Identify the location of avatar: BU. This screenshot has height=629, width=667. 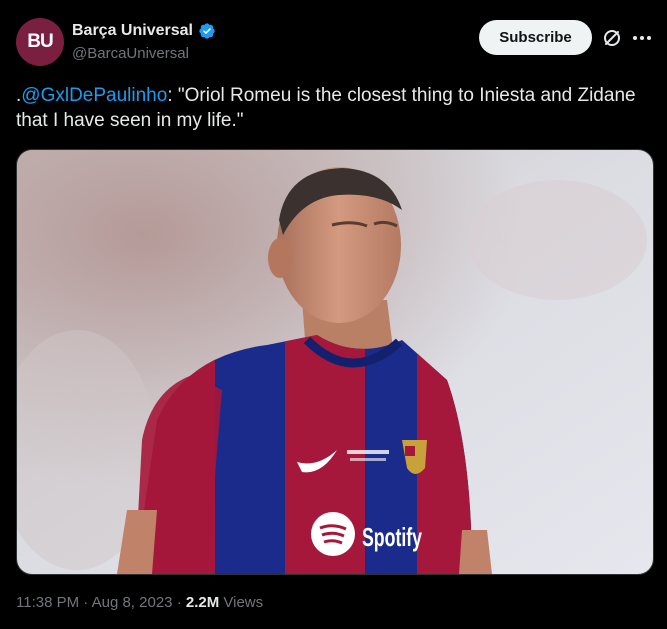
(40, 42).